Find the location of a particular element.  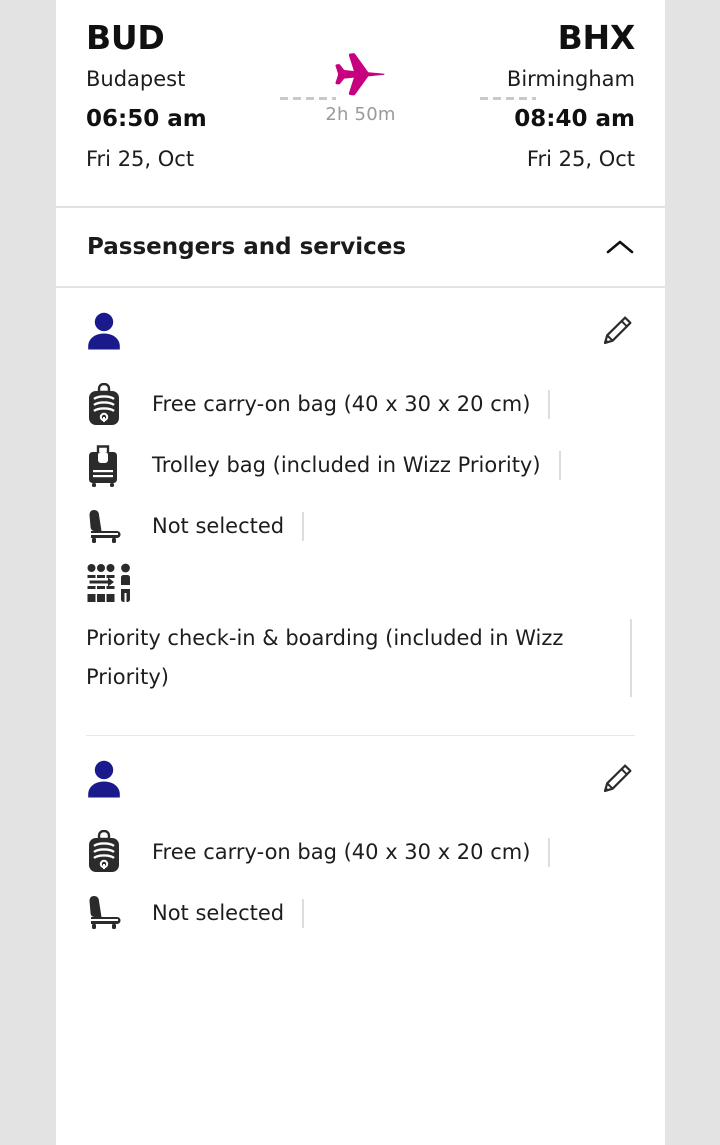

passengers-section-card: Passengers and services is located at coordinates (360, 247).